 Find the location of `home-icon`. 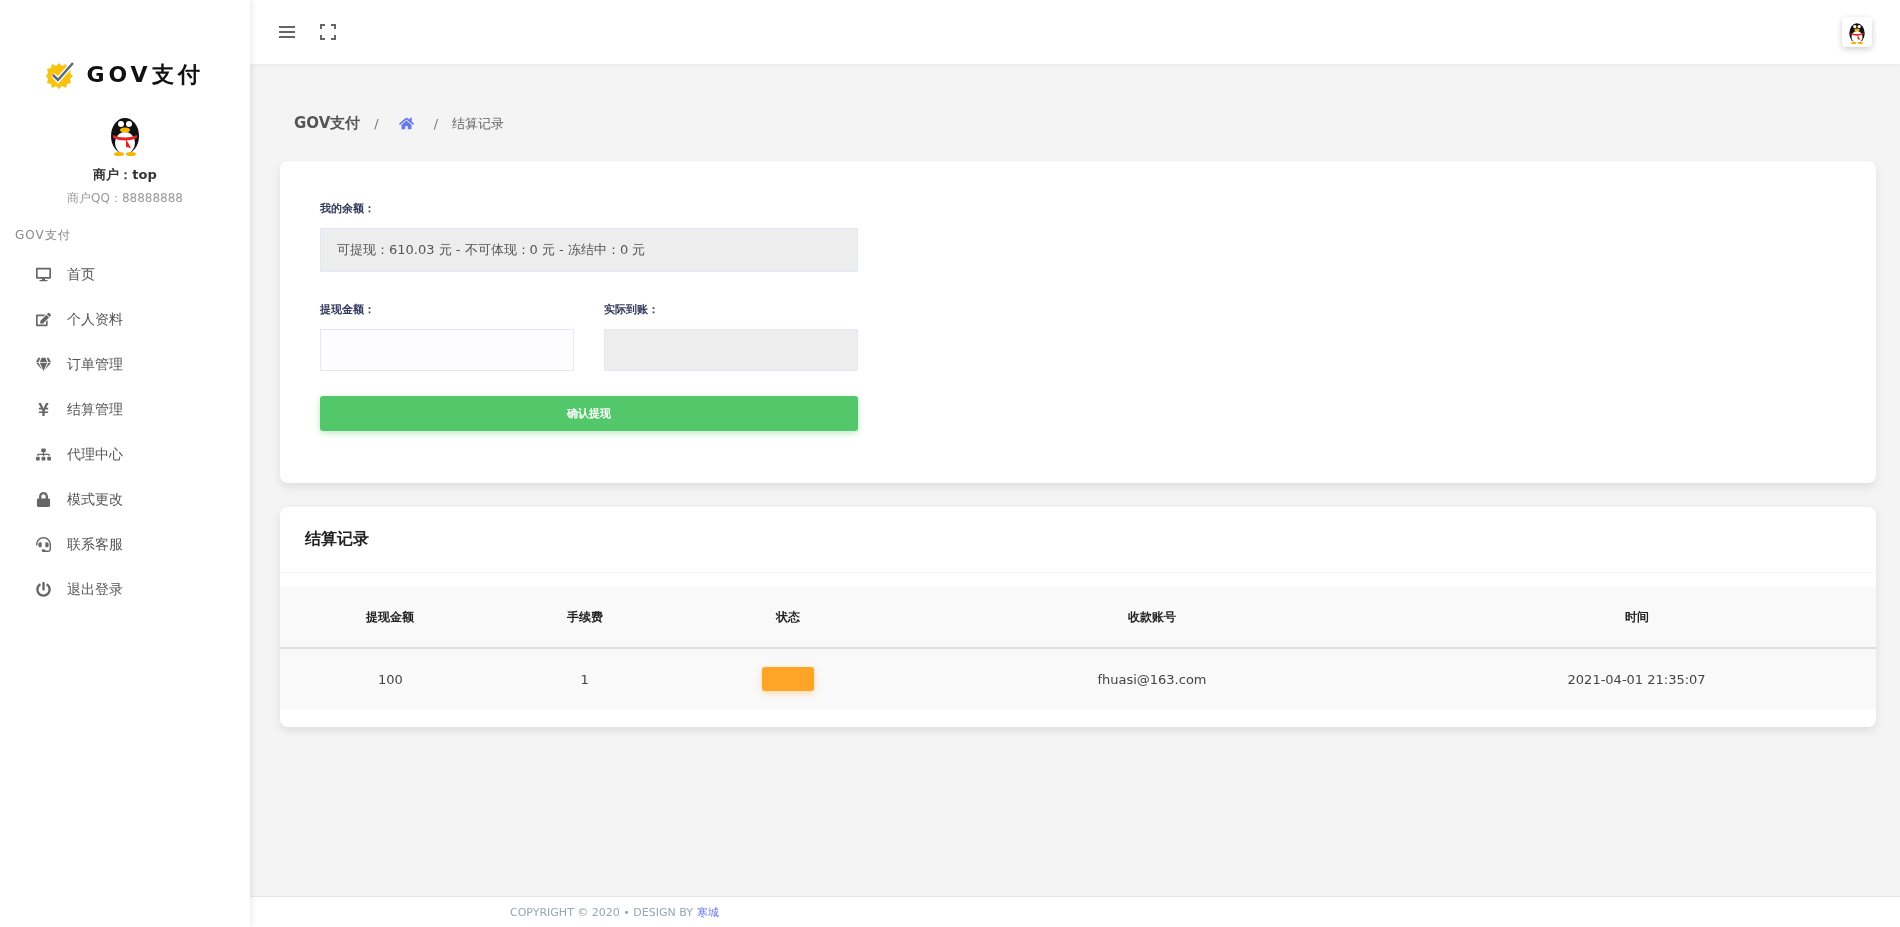

home-icon is located at coordinates (406, 123).